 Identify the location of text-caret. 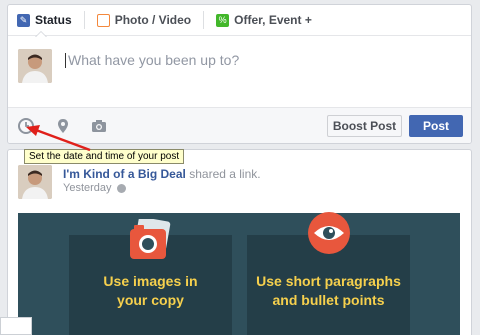
(65, 60).